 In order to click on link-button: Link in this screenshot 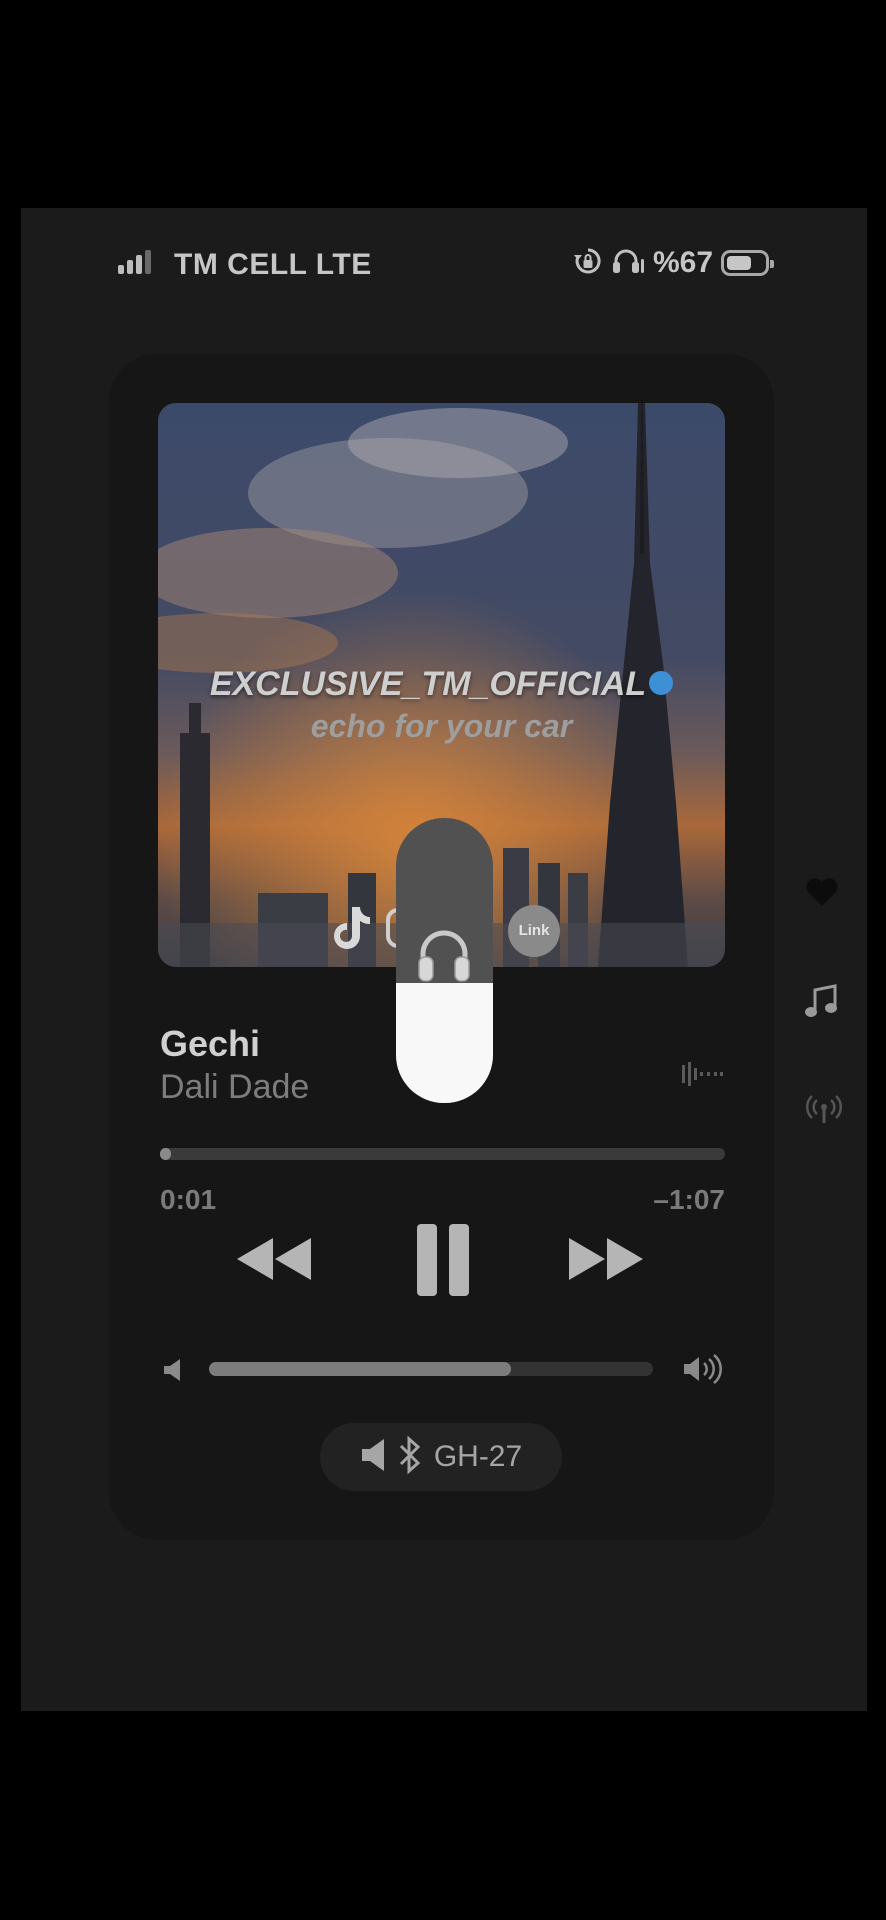, I will do `click(534, 930)`.